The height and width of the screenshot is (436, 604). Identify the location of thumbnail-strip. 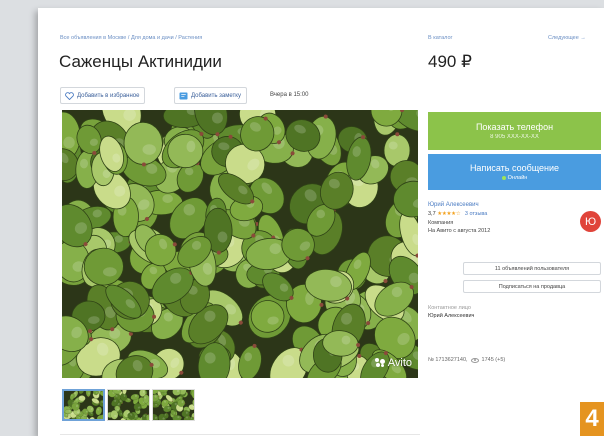
(128, 405).